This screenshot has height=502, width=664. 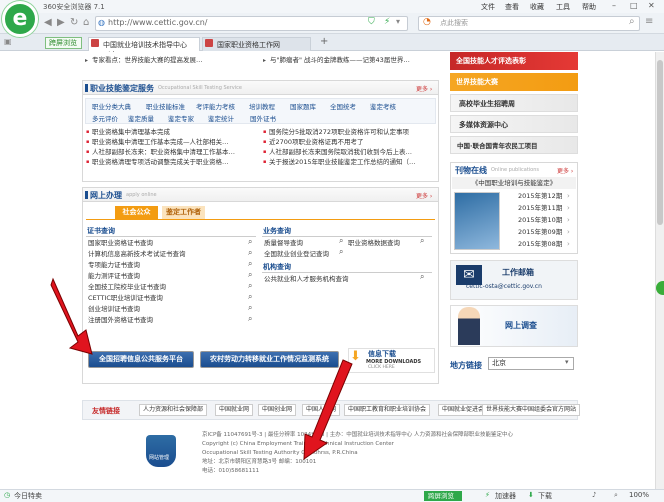 What do you see at coordinates (537, 7) in the screenshot?
I see `menu-favorites: 收藏` at bounding box center [537, 7].